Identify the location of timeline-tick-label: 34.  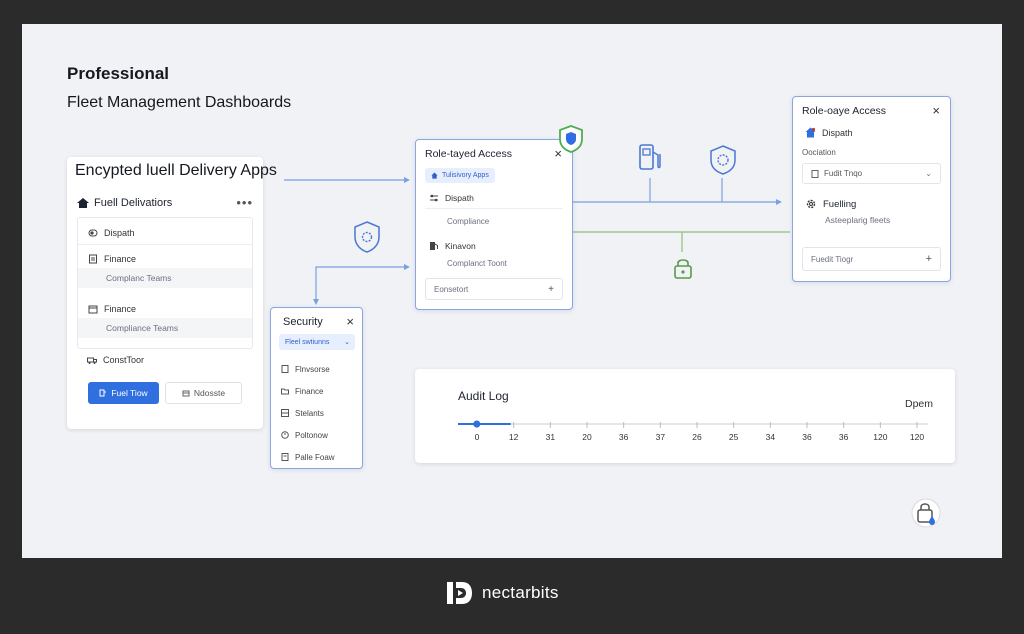
(770, 437).